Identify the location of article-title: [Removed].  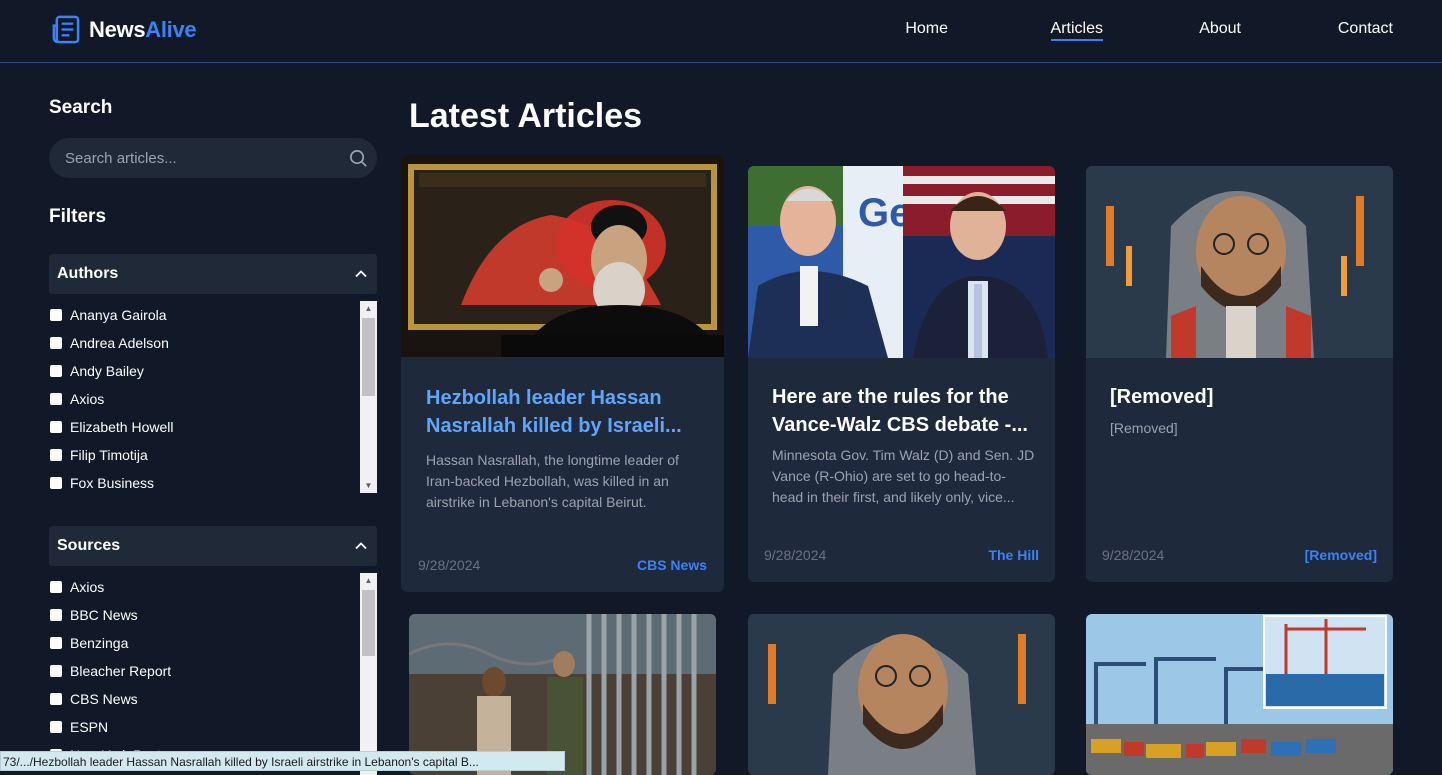
(1242, 397).